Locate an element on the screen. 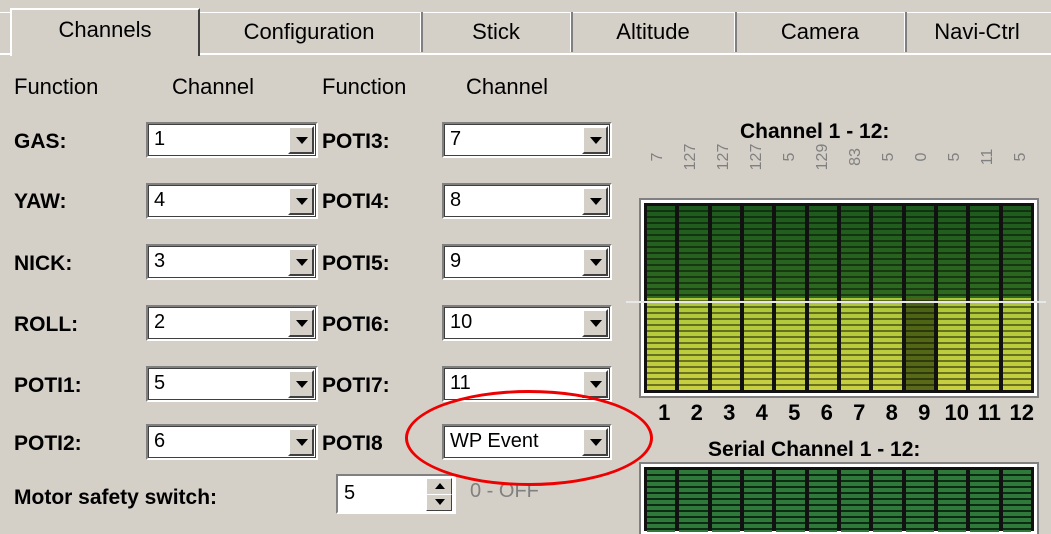  spin-up-icon is located at coordinates (439, 486).